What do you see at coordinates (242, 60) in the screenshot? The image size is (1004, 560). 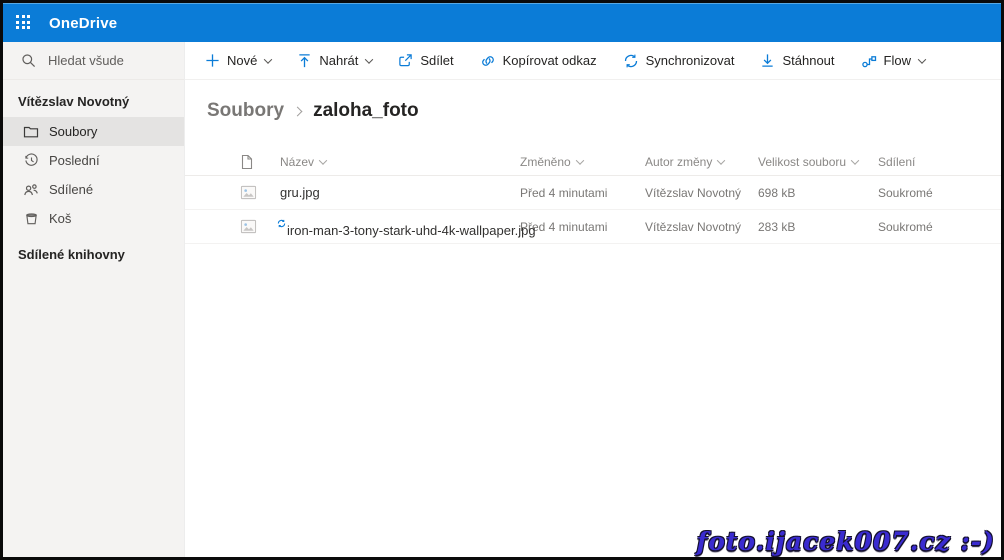 I see `toolbar-label: Nové` at bounding box center [242, 60].